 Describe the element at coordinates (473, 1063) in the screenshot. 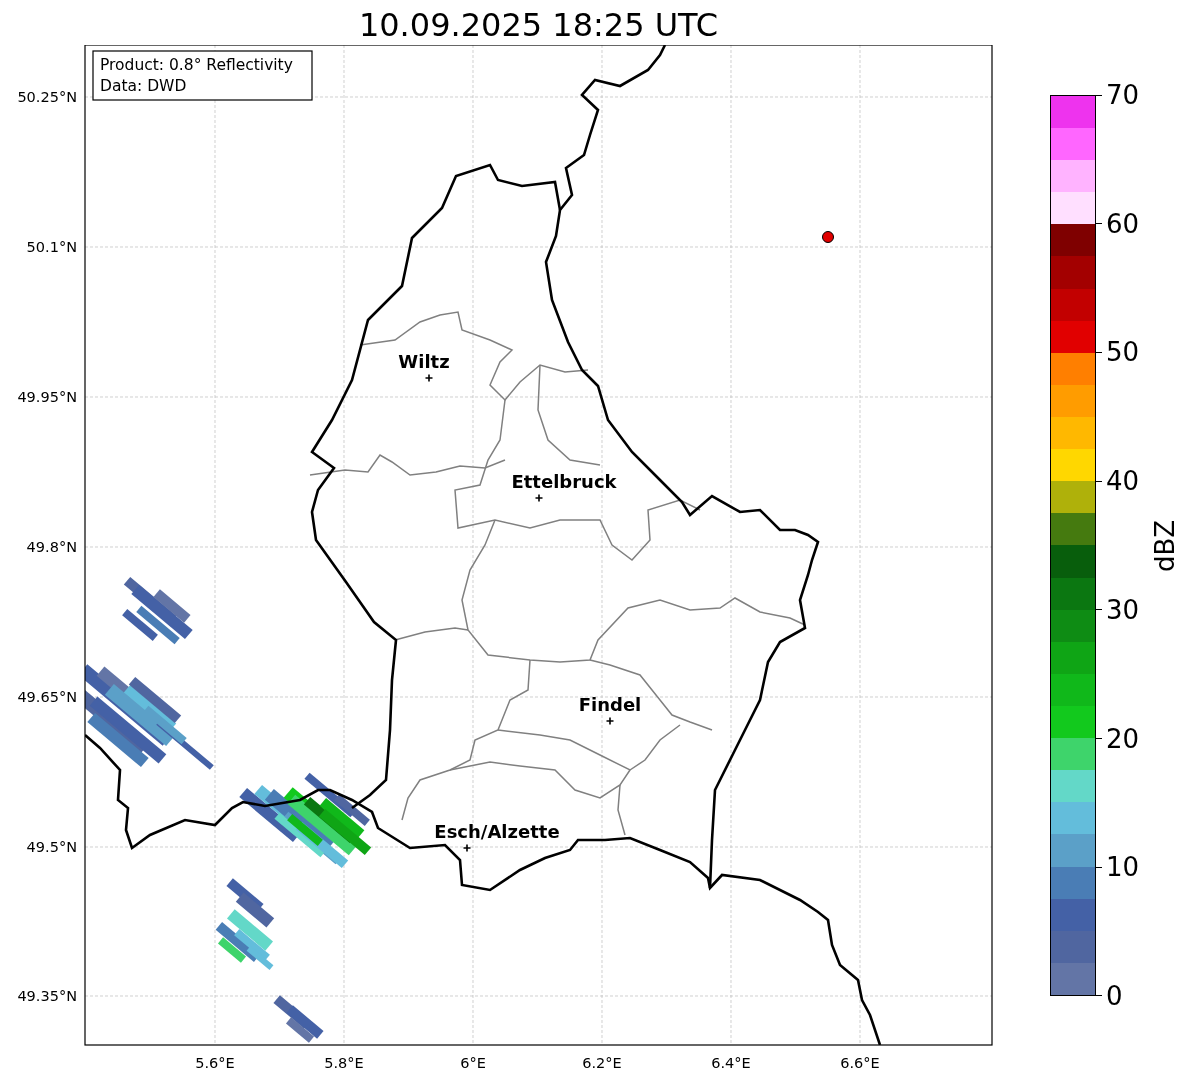

I see `longitude-tick-label: 6°E` at that location.